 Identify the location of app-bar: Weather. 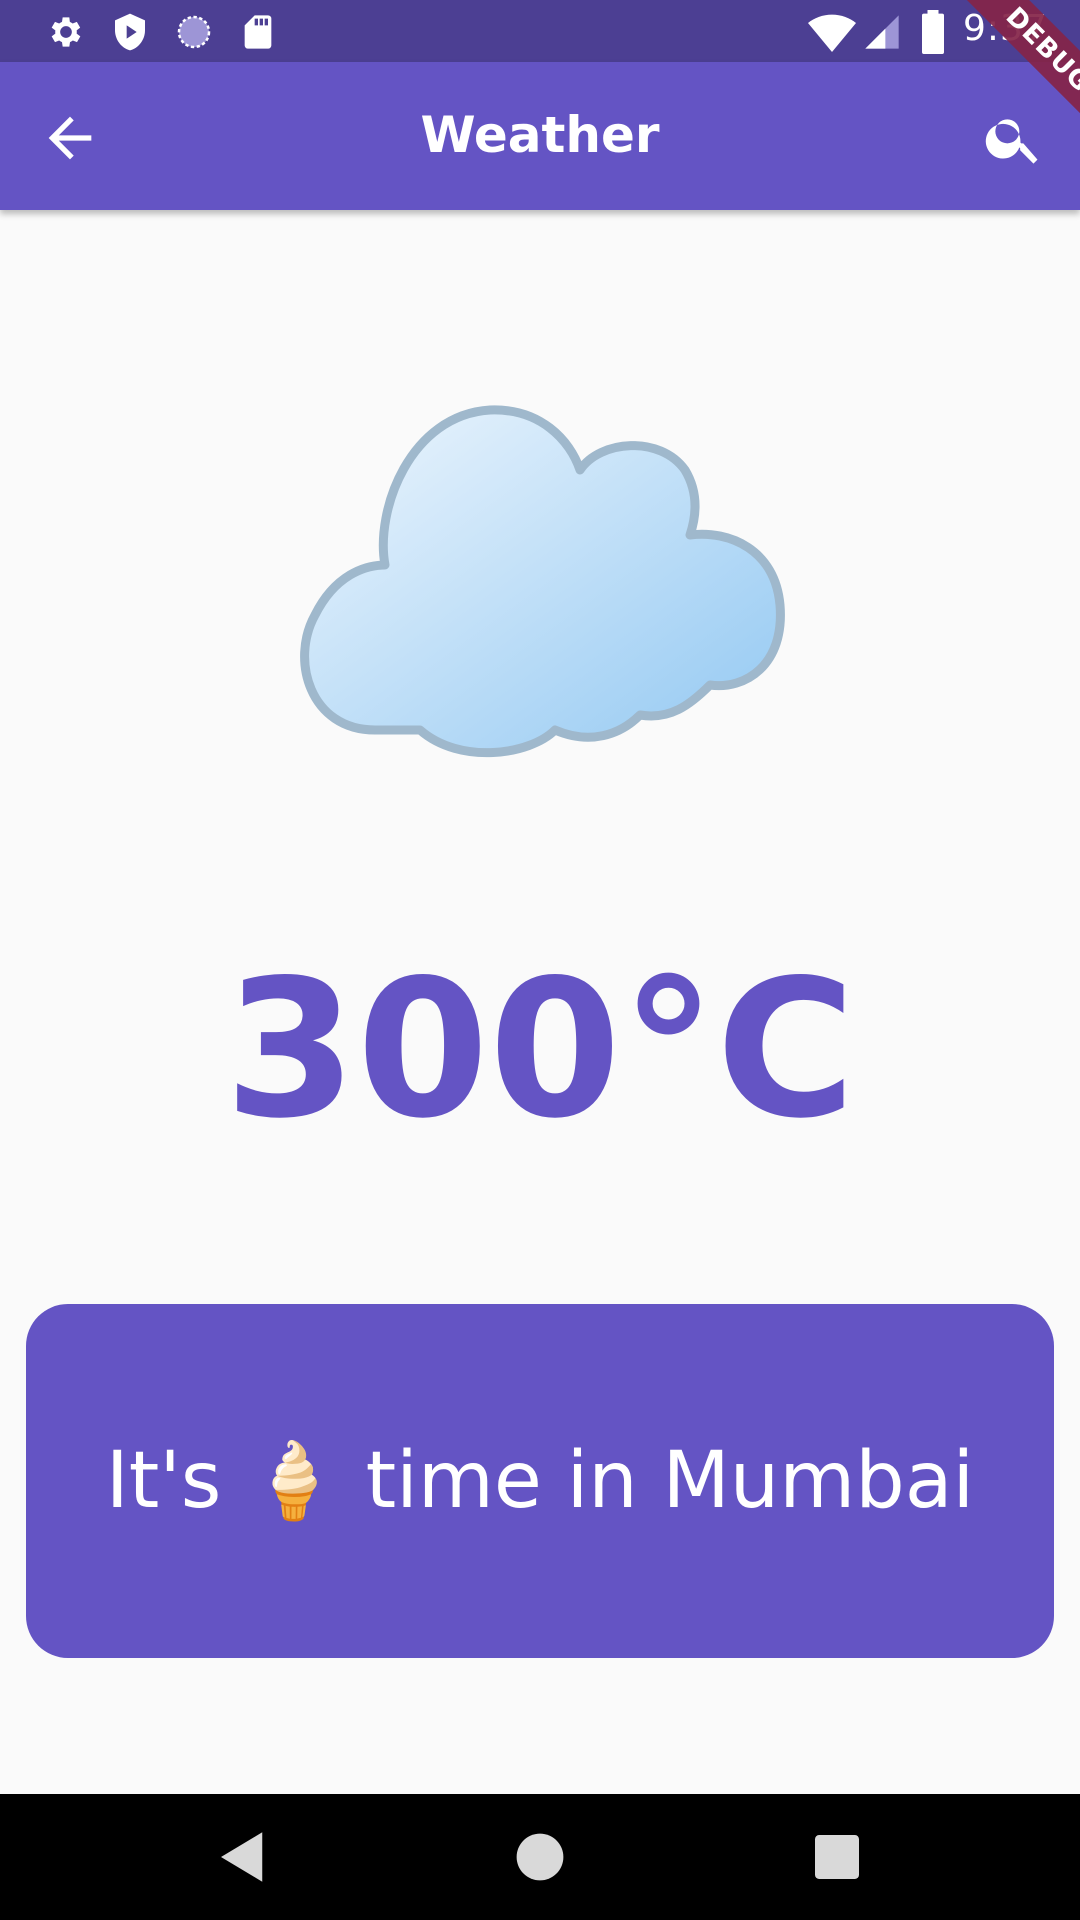
(540, 136).